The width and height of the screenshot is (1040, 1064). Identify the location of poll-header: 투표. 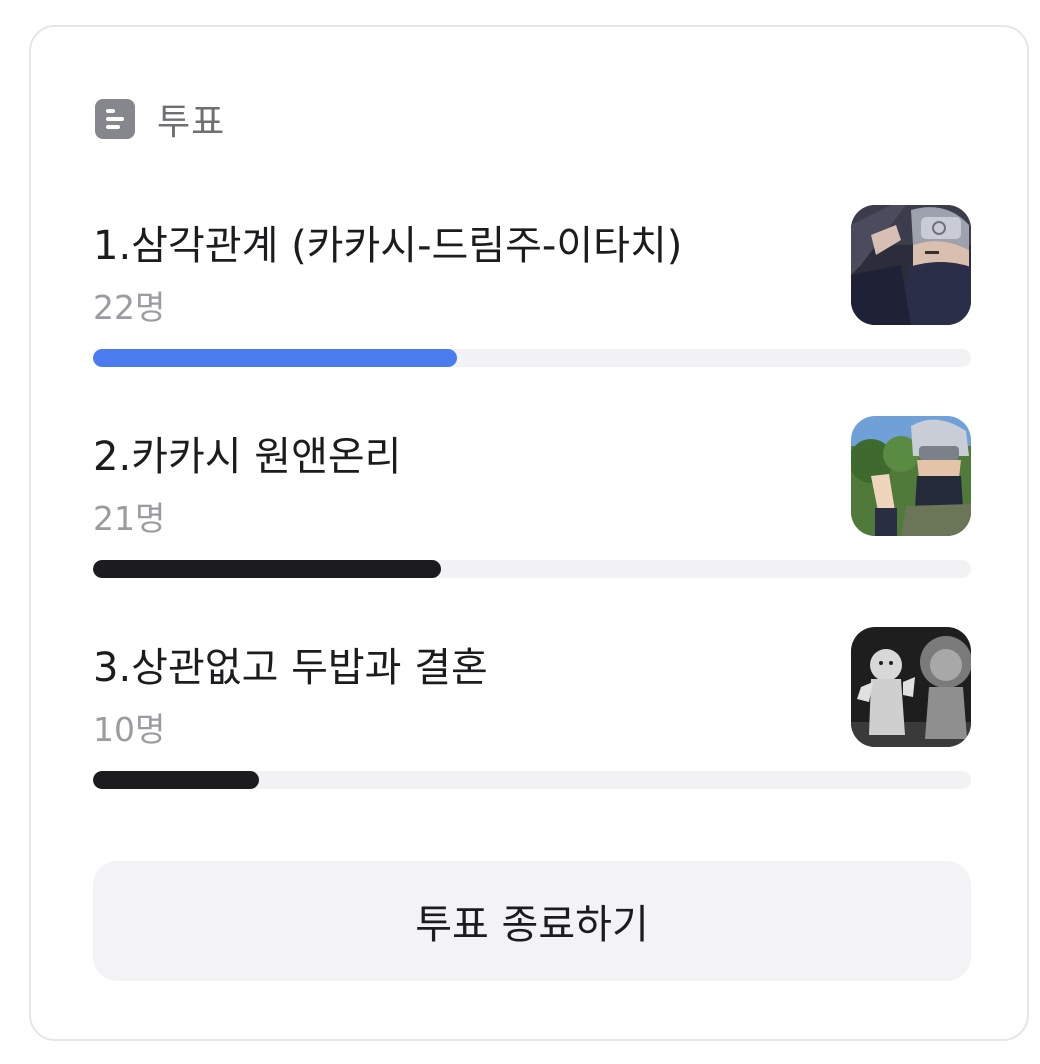
(160, 120).